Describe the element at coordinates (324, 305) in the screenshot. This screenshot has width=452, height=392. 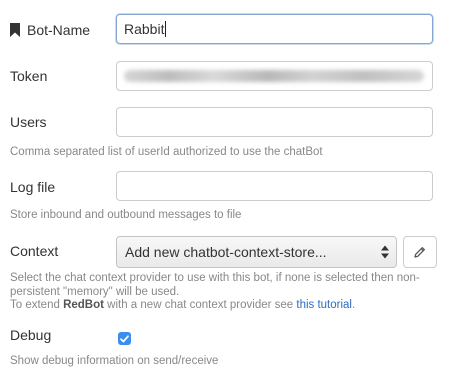
I see `tutorial-link: this tutorial` at that location.